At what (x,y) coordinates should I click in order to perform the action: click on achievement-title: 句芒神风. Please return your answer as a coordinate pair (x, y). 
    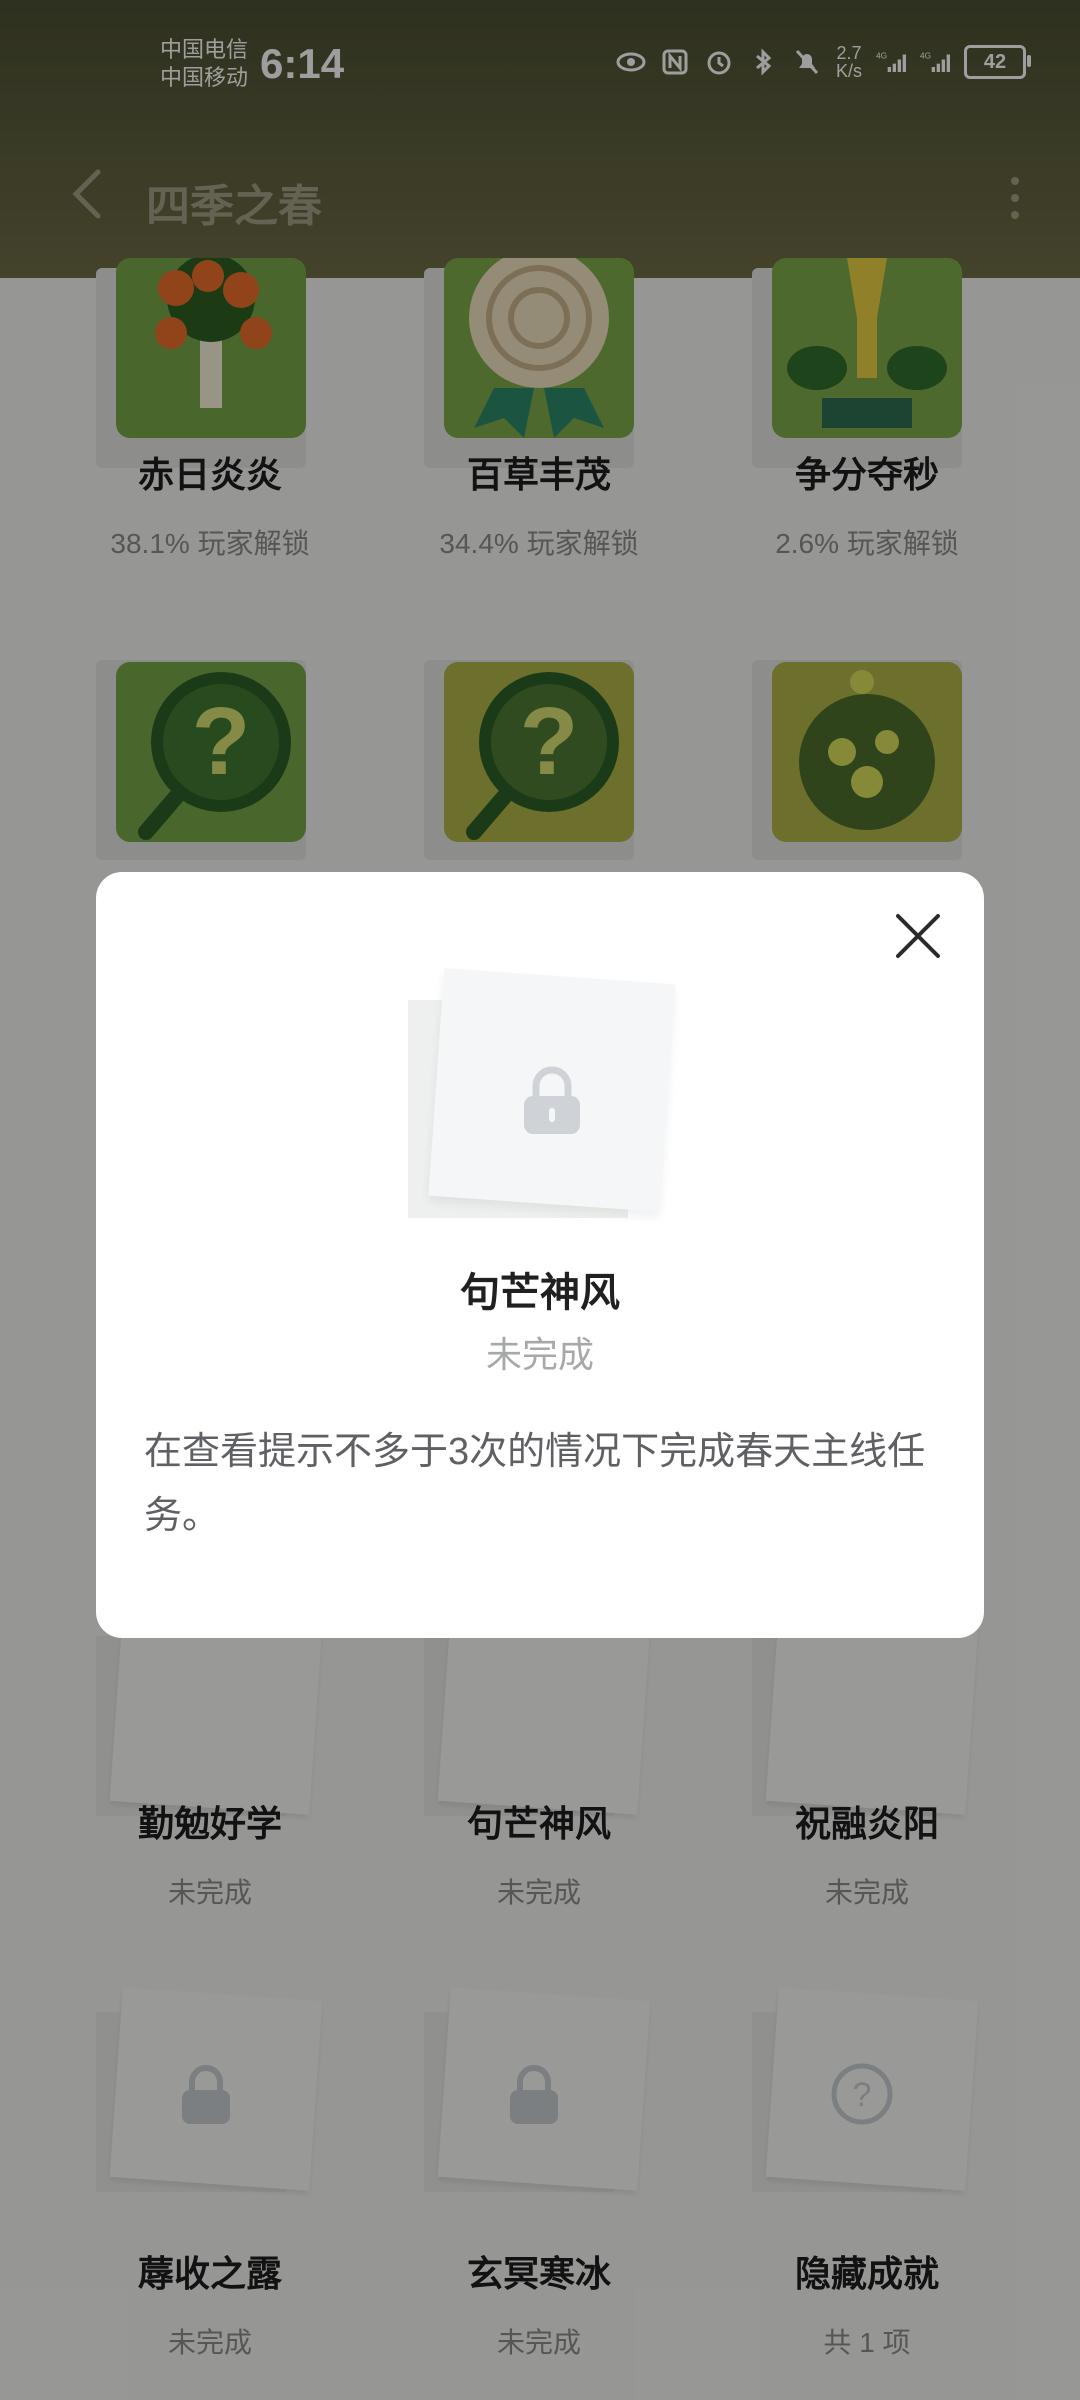
    Looking at the image, I should click on (540, 1293).